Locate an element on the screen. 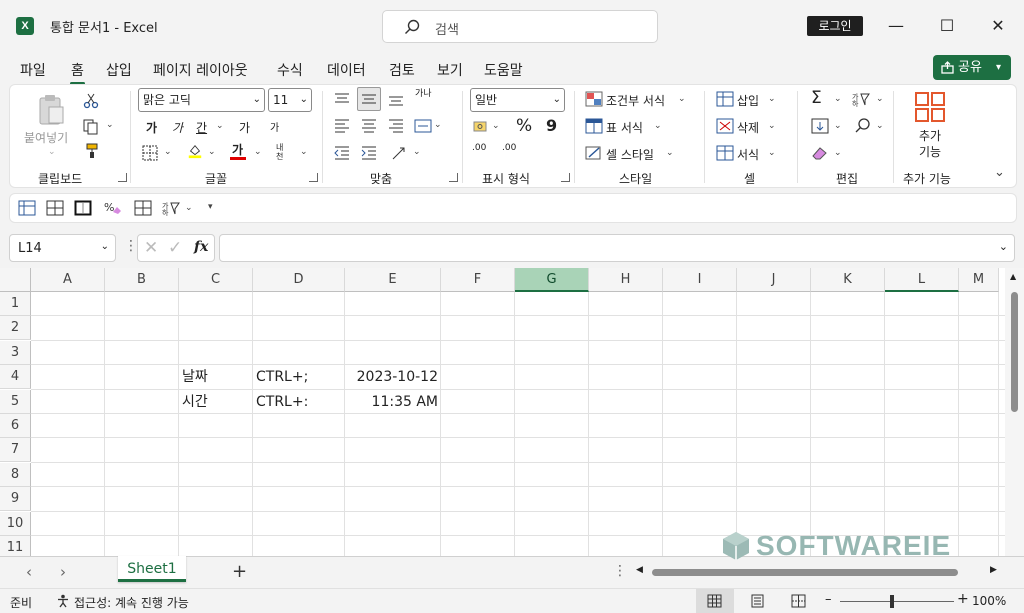 Image resolution: width=1024 pixels, height=613 pixels. login-button: 로그인 is located at coordinates (835, 26).